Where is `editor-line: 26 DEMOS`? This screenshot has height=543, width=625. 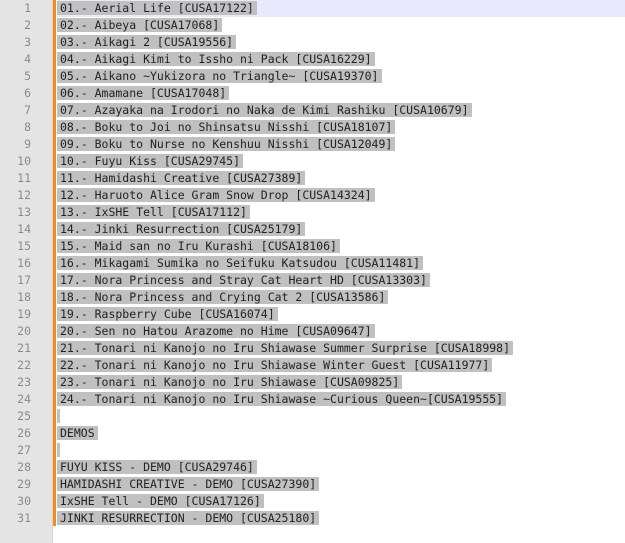
editor-line: 26 DEMOS is located at coordinates (312, 433).